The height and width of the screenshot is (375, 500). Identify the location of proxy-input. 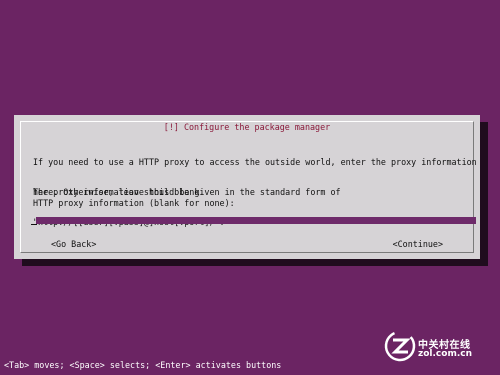
(256, 220).